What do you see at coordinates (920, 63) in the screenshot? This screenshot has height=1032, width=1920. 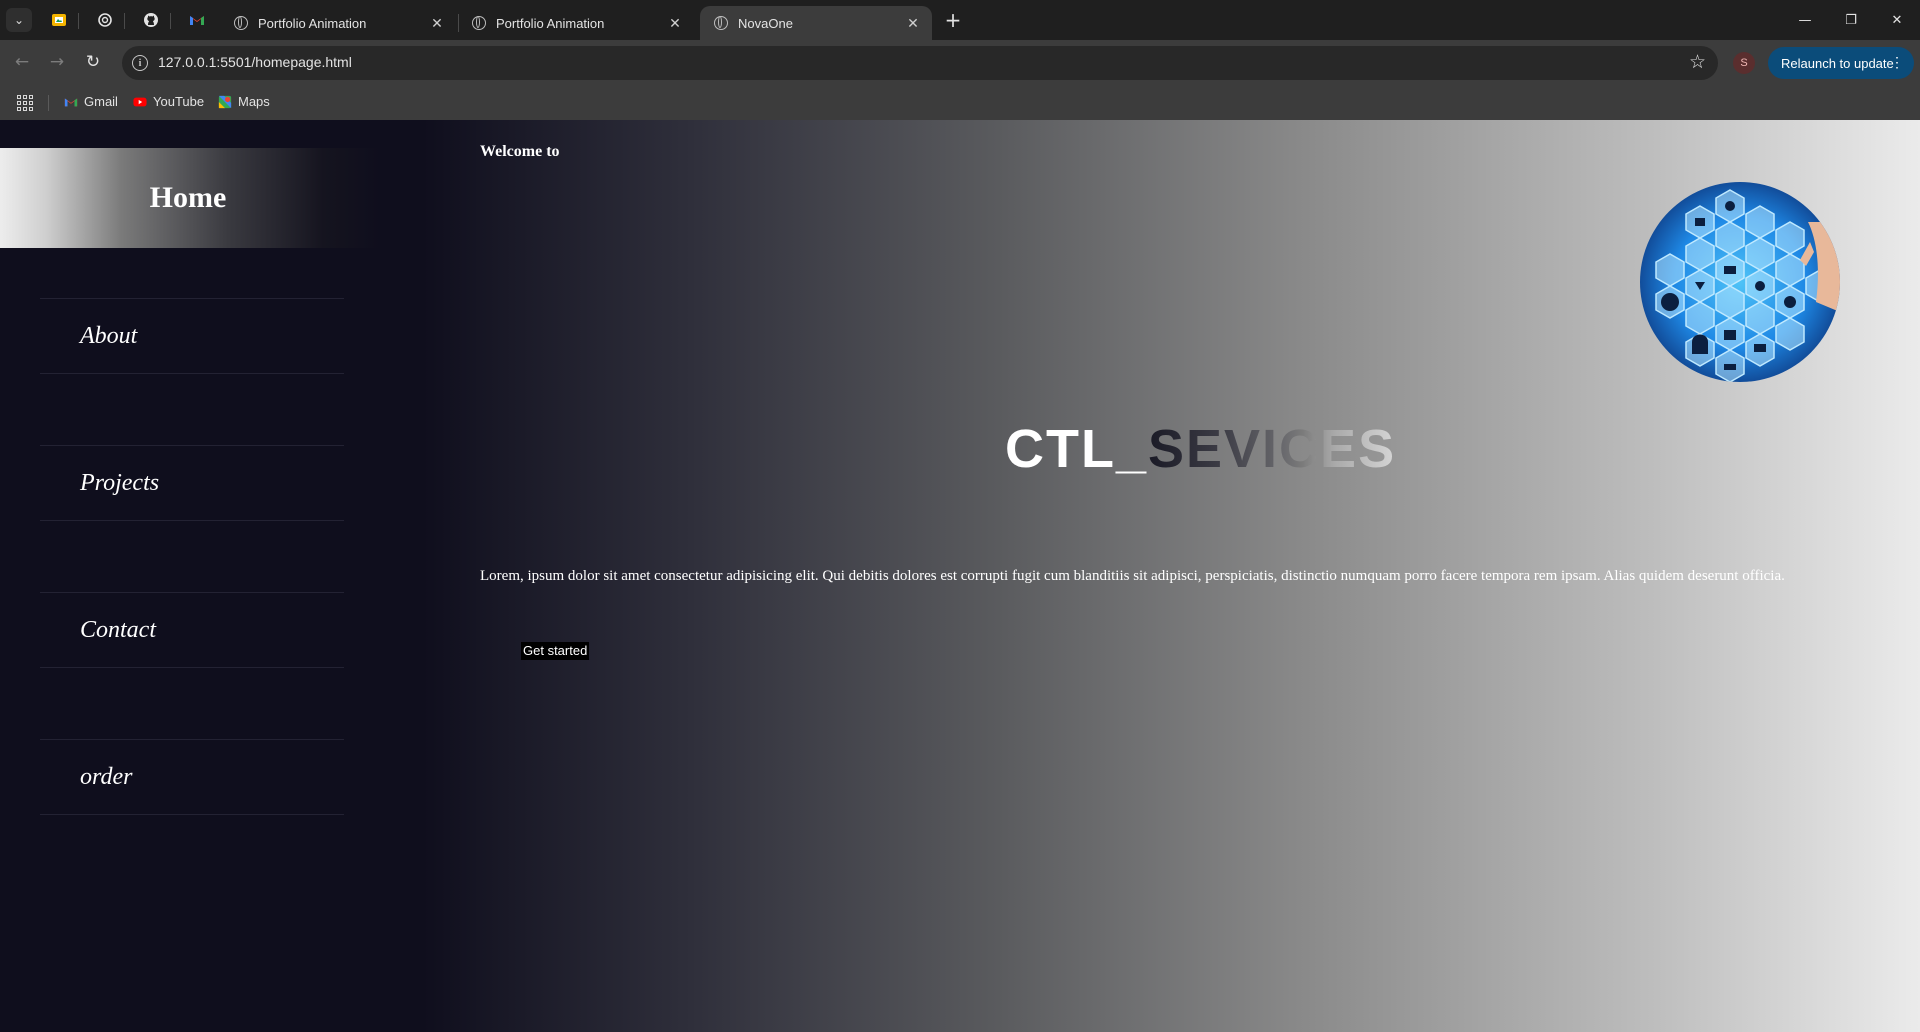 I see `address-bar: i 127.0.0.1:5501/homepage.html ☆` at bounding box center [920, 63].